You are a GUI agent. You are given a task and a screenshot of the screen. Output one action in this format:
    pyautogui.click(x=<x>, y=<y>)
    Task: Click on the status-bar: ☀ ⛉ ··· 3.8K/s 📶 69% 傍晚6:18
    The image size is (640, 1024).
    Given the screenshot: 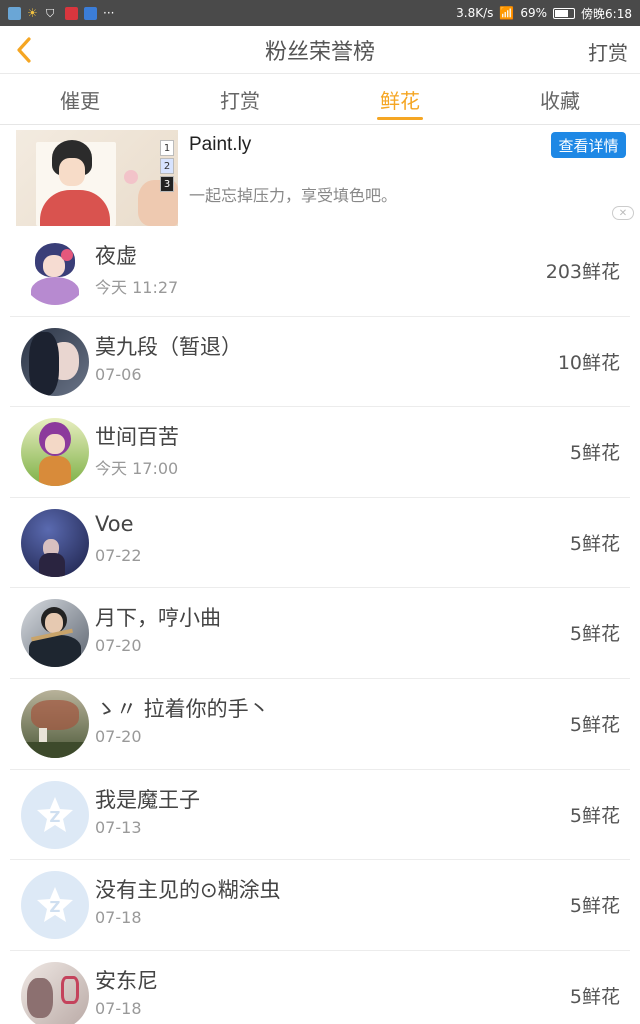 What is the action you would take?
    pyautogui.click(x=320, y=13)
    